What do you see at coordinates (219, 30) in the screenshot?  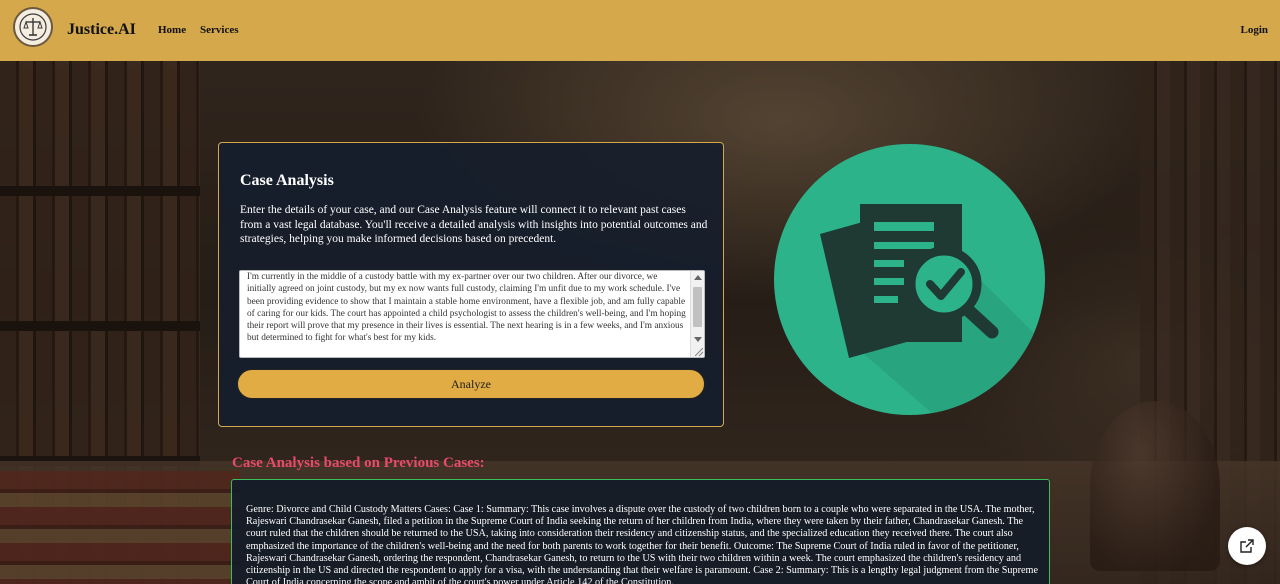 I see `nav-services: Services` at bounding box center [219, 30].